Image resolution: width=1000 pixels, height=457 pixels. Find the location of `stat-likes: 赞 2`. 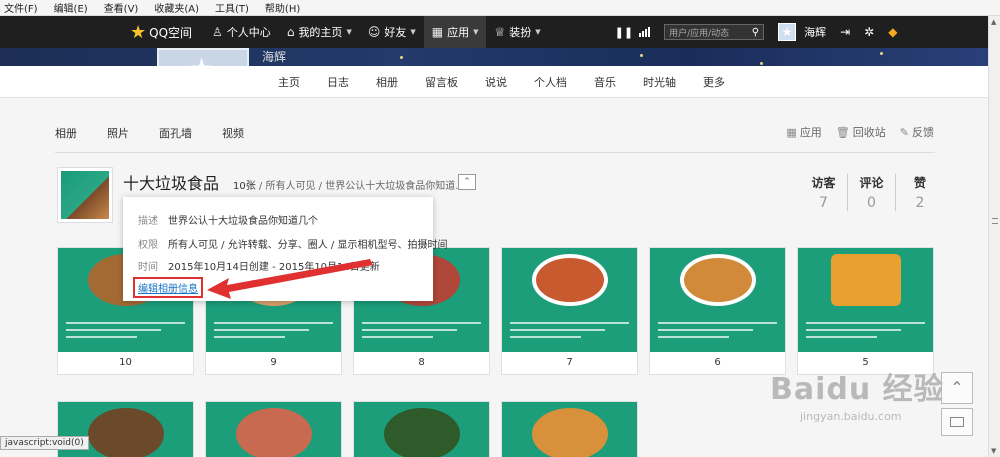

stat-likes: 赞 2 is located at coordinates (920, 192).